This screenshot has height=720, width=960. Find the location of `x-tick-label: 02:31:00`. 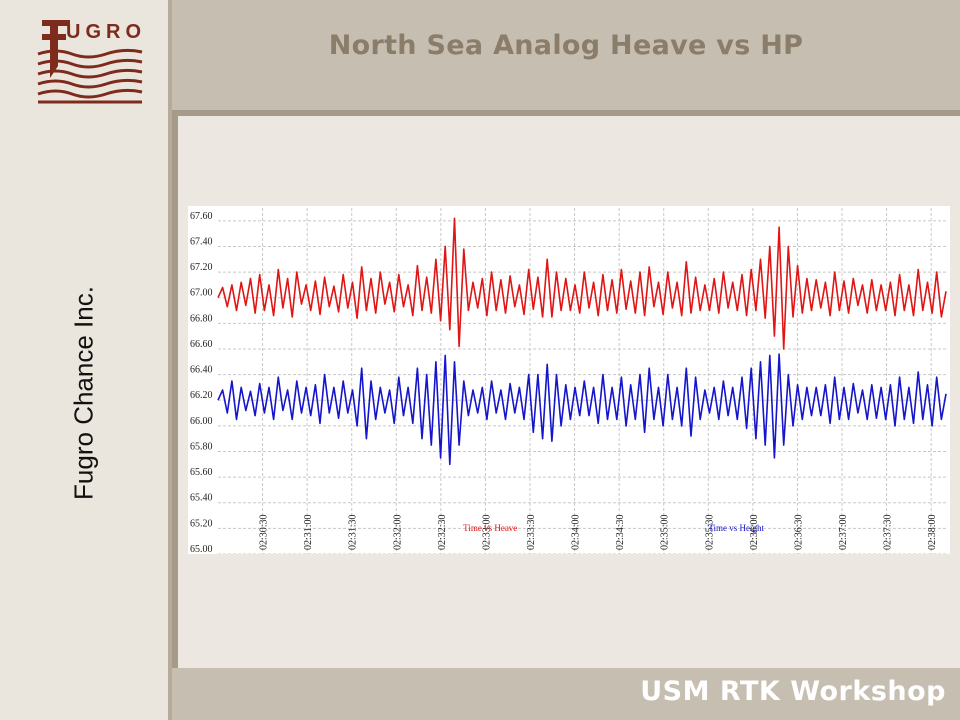

x-tick-label: 02:31:00 is located at coordinates (308, 532).